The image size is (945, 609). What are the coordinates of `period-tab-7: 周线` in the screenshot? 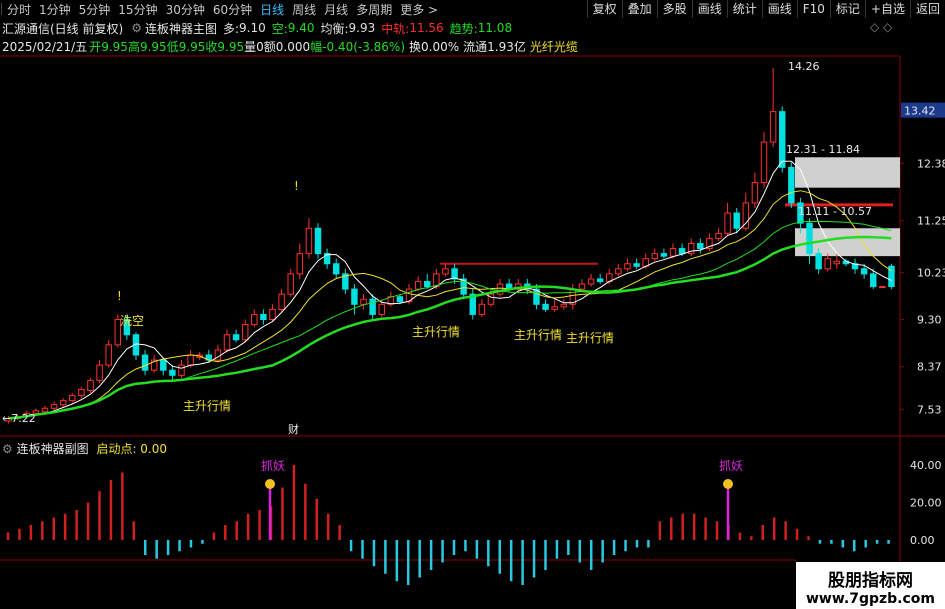 It's located at (304, 9).